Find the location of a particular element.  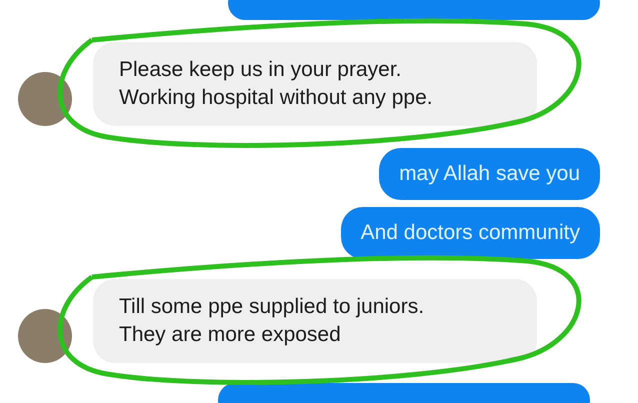

message-bubble: And doctors community is located at coordinates (470, 233).